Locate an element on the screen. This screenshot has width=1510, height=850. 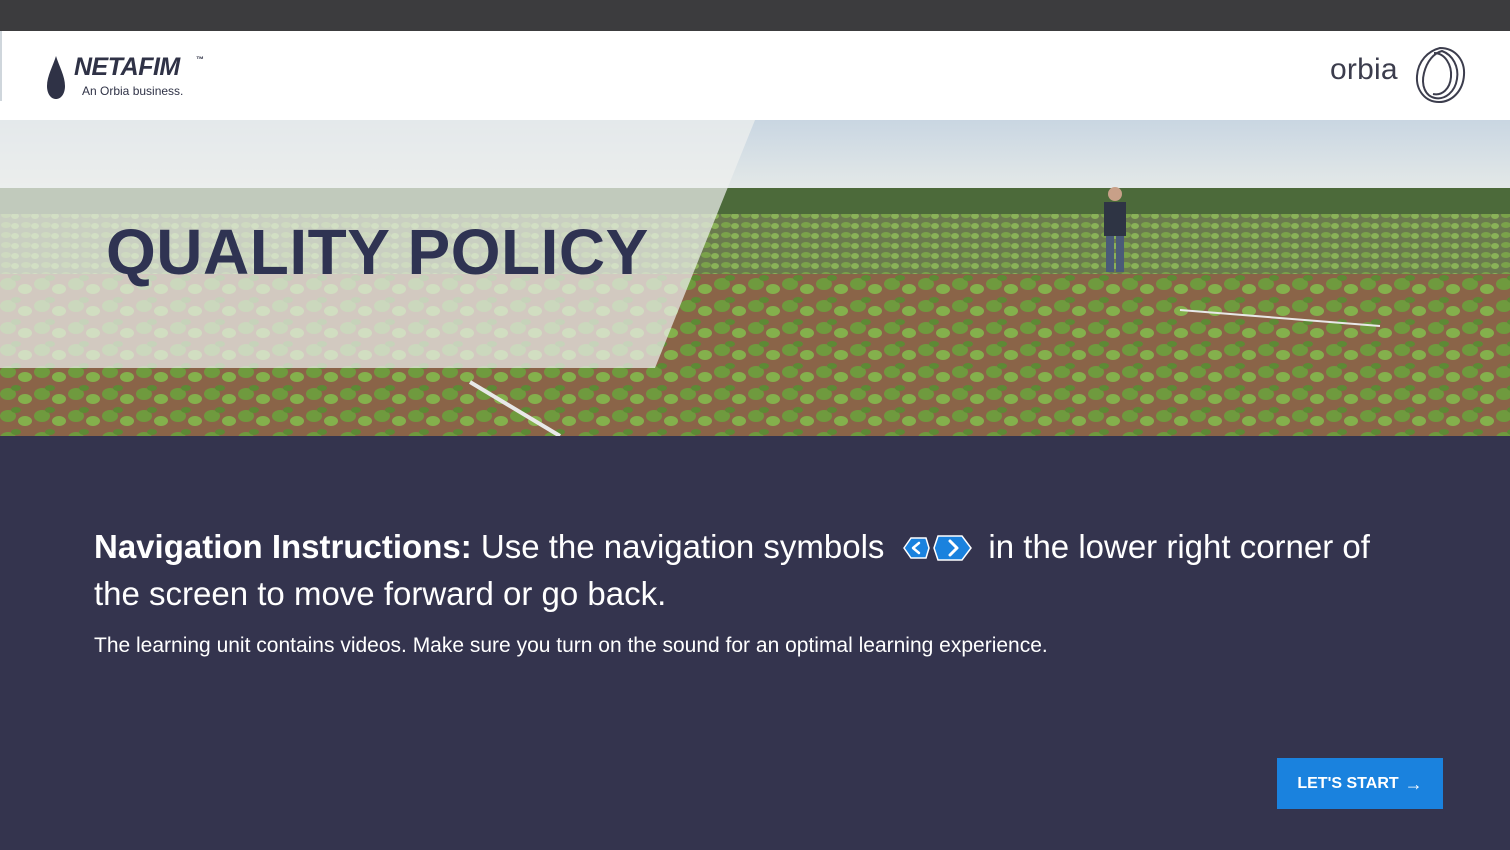
lets-start-label: LET'S START is located at coordinates (1348, 783).